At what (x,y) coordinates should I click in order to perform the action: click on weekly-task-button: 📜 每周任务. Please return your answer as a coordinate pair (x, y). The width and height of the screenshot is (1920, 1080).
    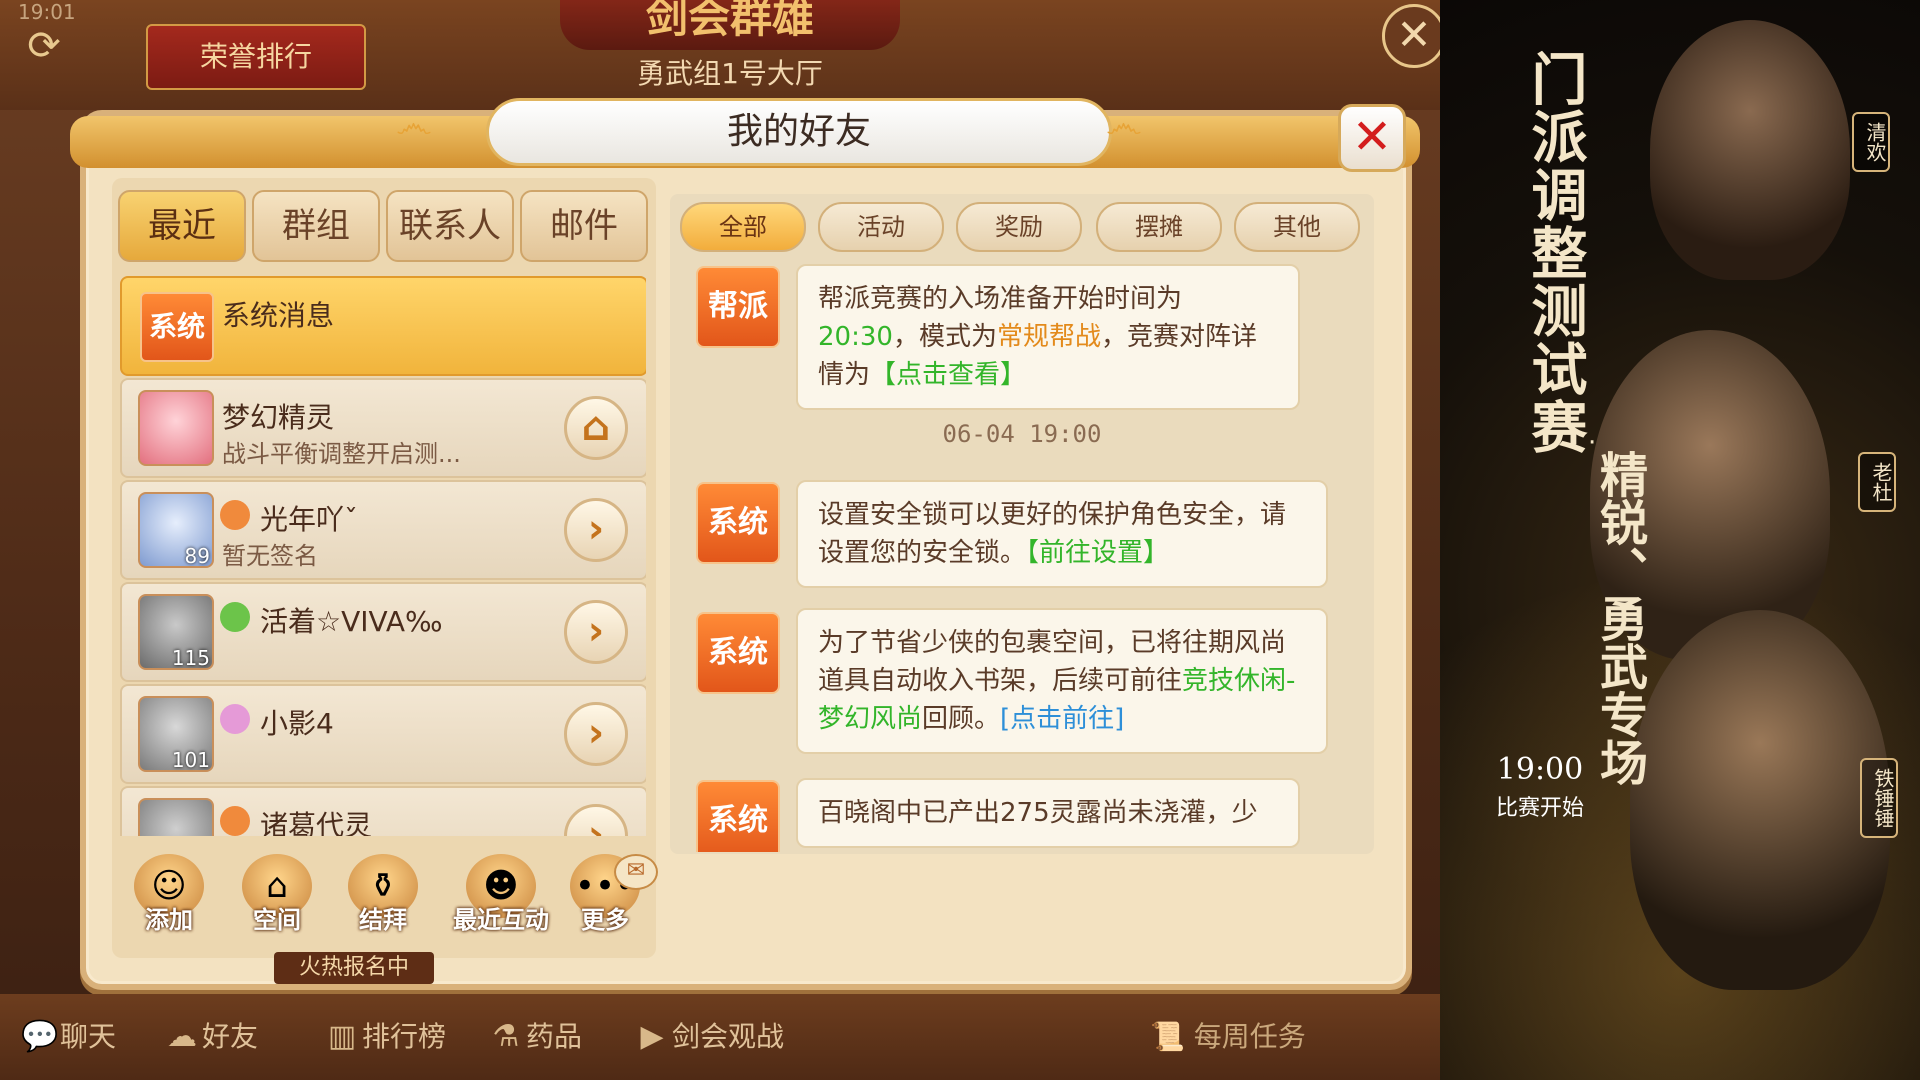
    Looking at the image, I should click on (1228, 1037).